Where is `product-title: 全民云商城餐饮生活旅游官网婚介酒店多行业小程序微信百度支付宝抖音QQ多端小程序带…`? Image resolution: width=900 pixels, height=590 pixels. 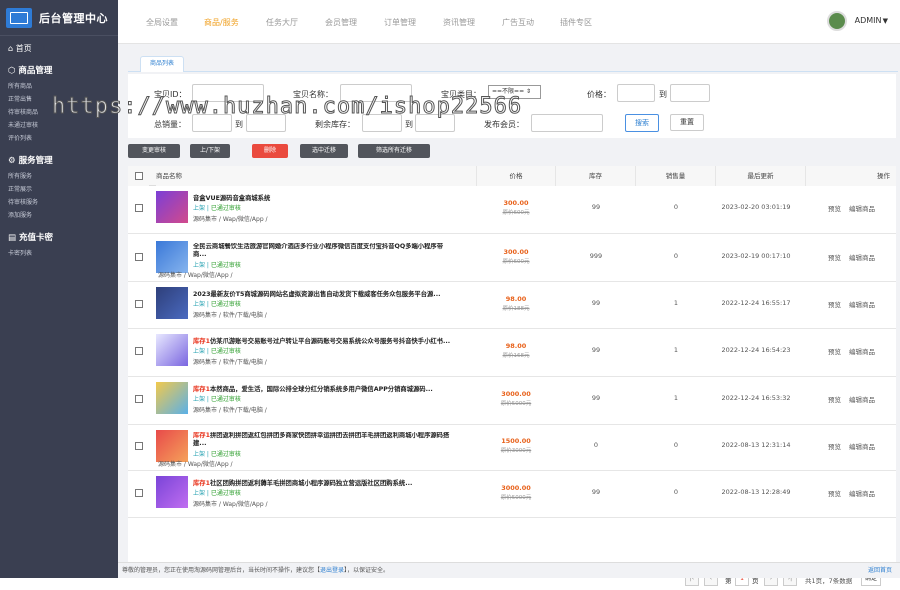 product-title: 全民云商城餐饮生活旅游官网婚介酒店多行业小程序微信百度支付宝抖音QQ多端小程序带… is located at coordinates (324, 251).